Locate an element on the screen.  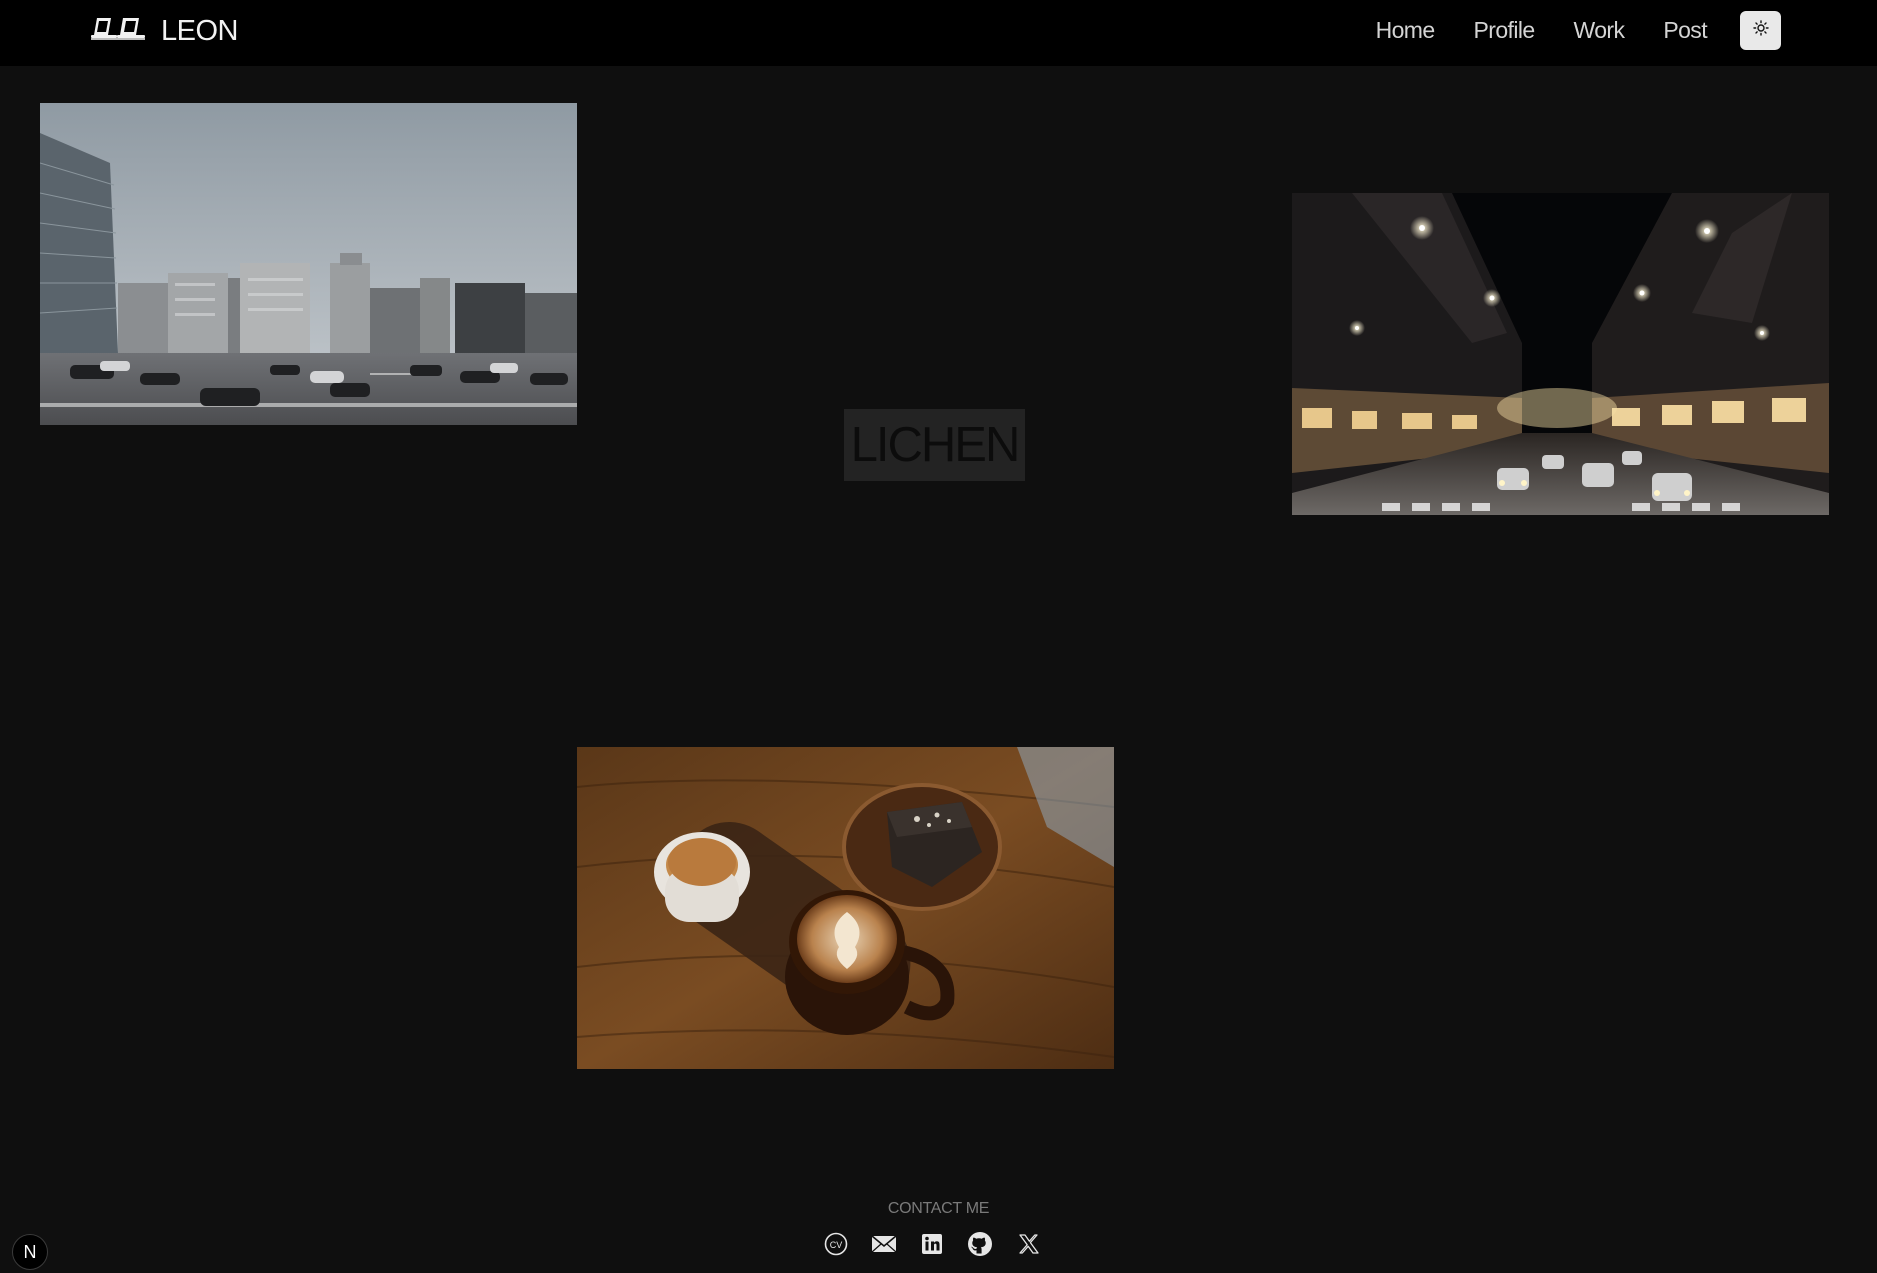
photo-night-street is located at coordinates (1560, 354).